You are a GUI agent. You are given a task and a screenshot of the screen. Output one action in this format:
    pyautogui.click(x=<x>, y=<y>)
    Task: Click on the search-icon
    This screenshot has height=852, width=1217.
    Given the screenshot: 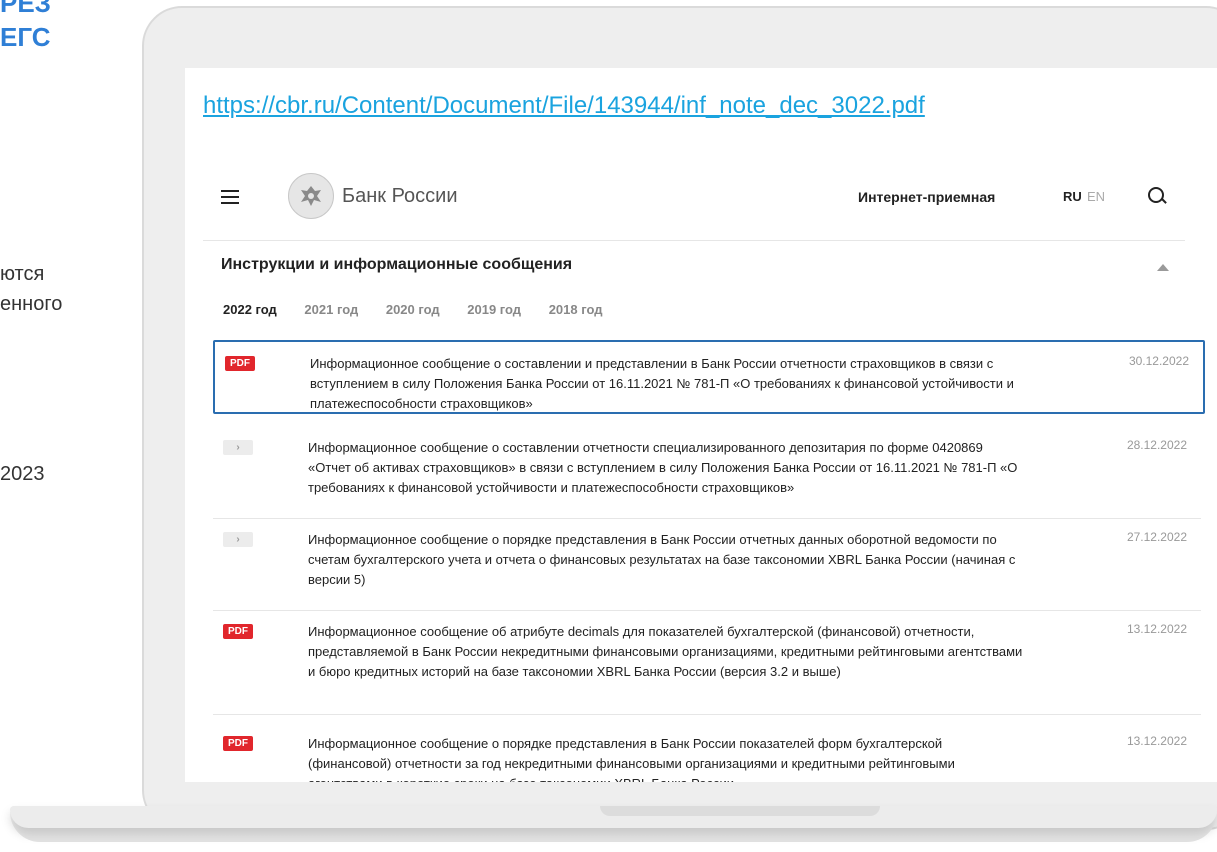 What is the action you would take?
    pyautogui.click(x=1156, y=195)
    